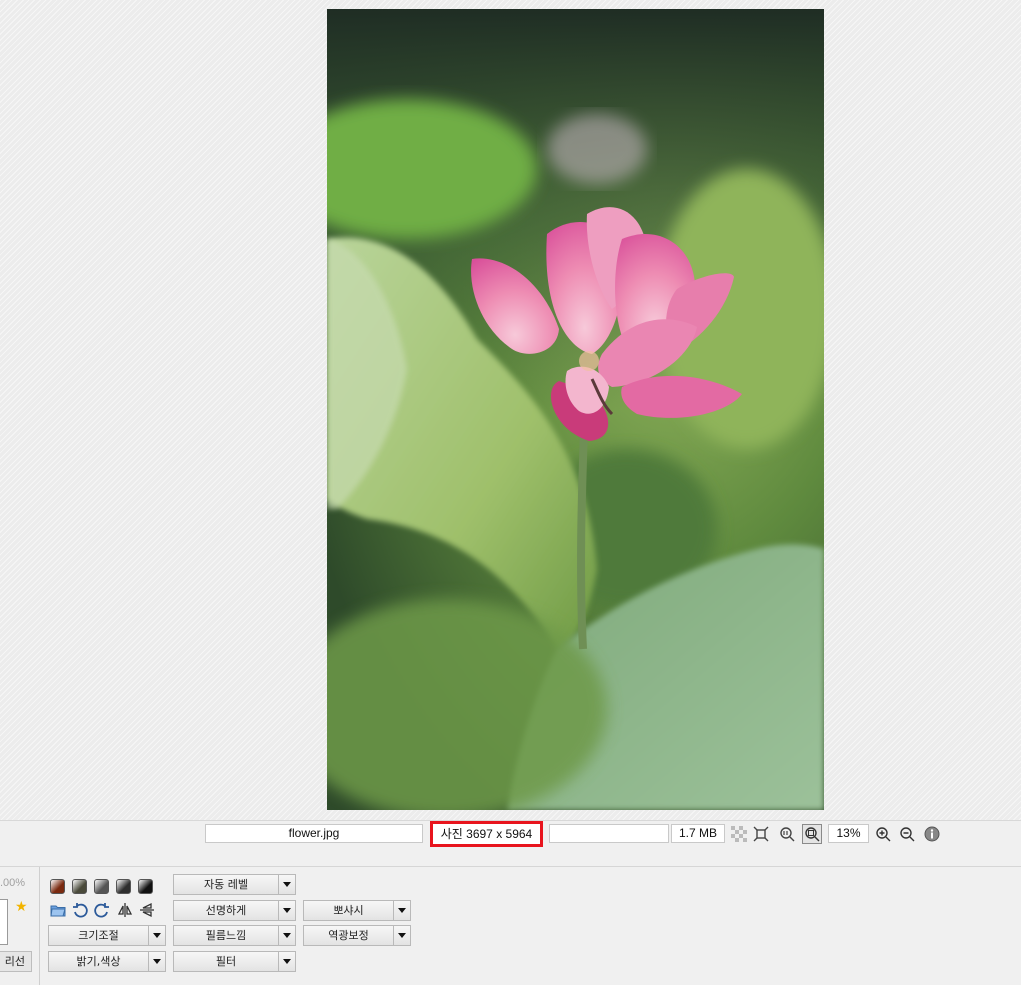 Image resolution: width=1021 pixels, height=985 pixels. Describe the element at coordinates (907, 834) in the screenshot. I see `zoom-out-icon` at that location.